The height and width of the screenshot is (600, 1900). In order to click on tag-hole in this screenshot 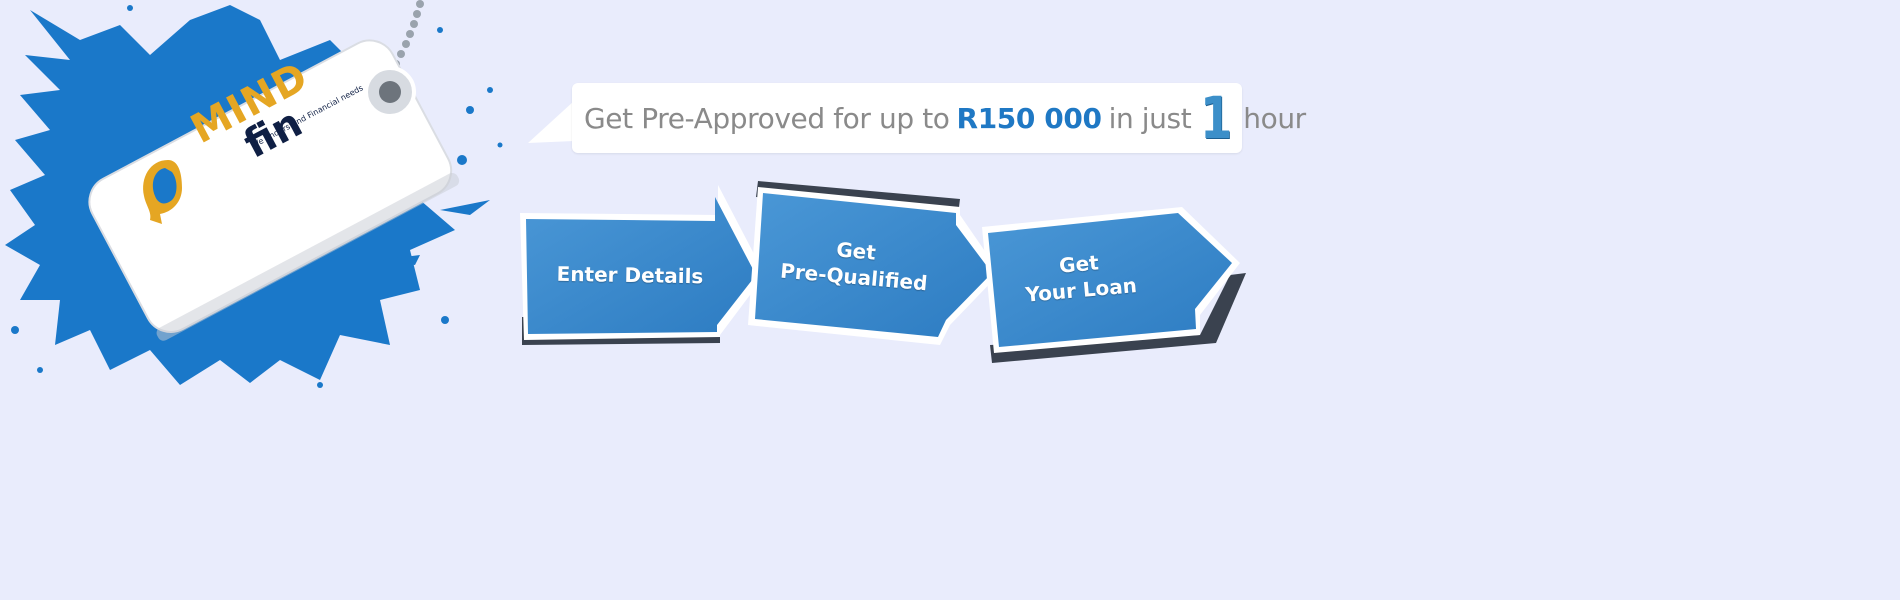, I will do `click(390, 92)`.